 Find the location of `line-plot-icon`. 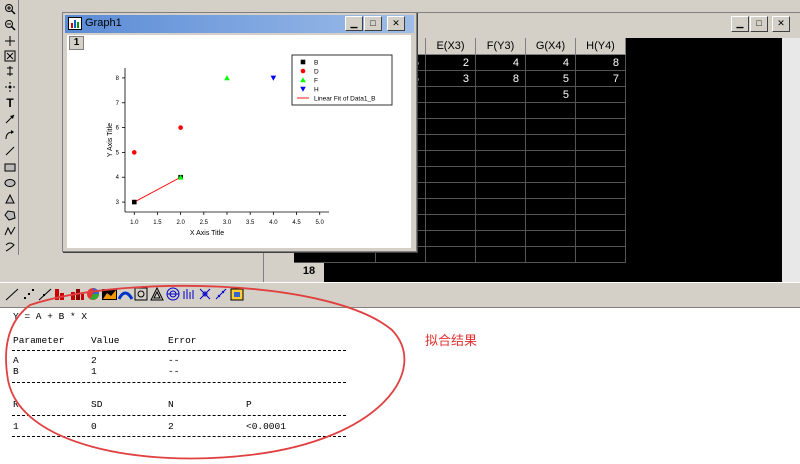

line-plot-icon is located at coordinates (12, 294).